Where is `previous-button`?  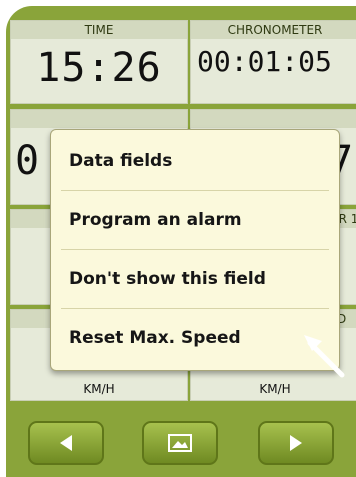
previous-button is located at coordinates (66, 443).